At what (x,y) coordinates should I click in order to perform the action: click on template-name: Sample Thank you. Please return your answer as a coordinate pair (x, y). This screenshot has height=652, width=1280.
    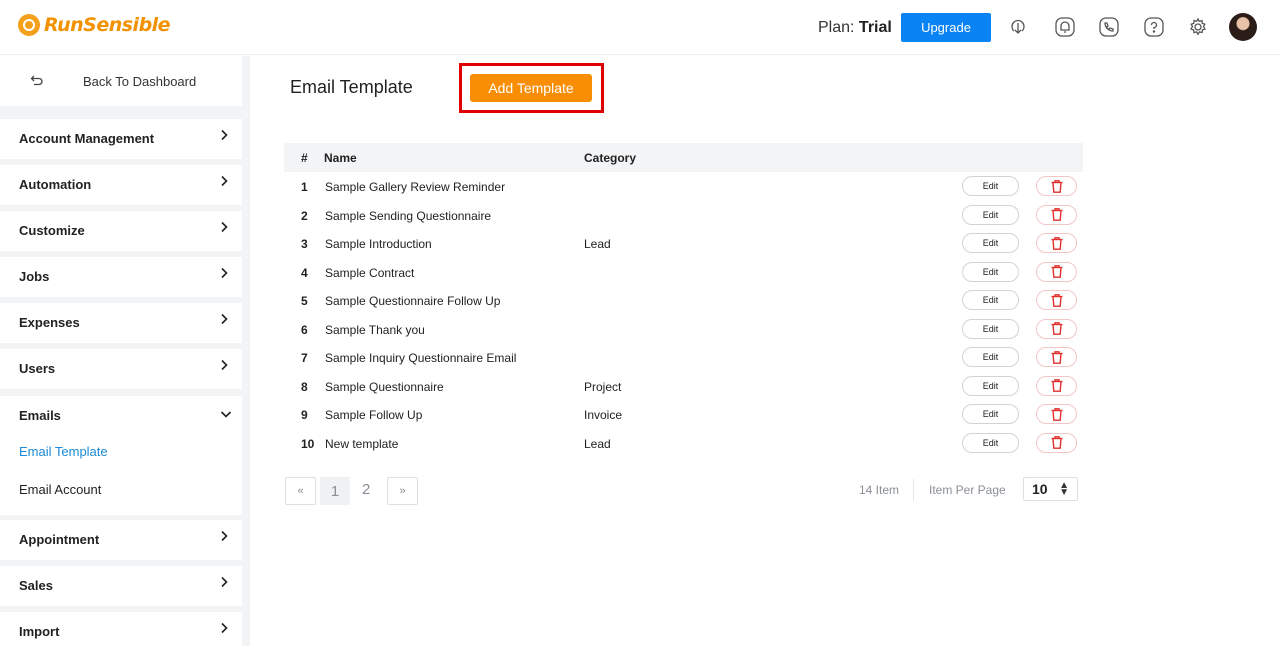
    Looking at the image, I should click on (375, 329).